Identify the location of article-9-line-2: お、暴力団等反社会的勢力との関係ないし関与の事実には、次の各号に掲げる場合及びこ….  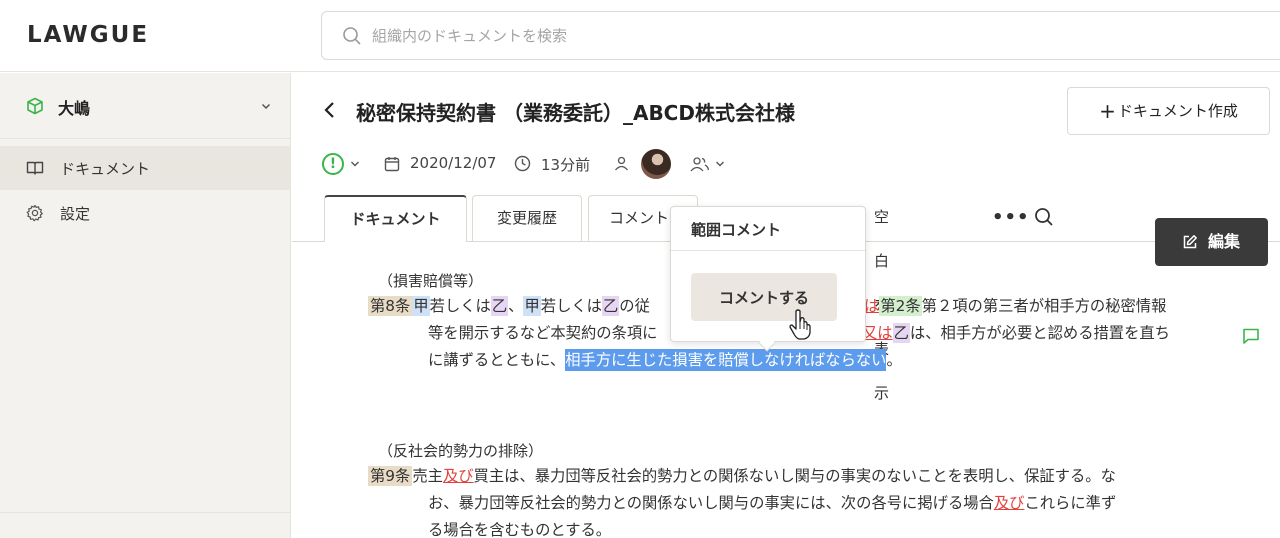
(772, 503).